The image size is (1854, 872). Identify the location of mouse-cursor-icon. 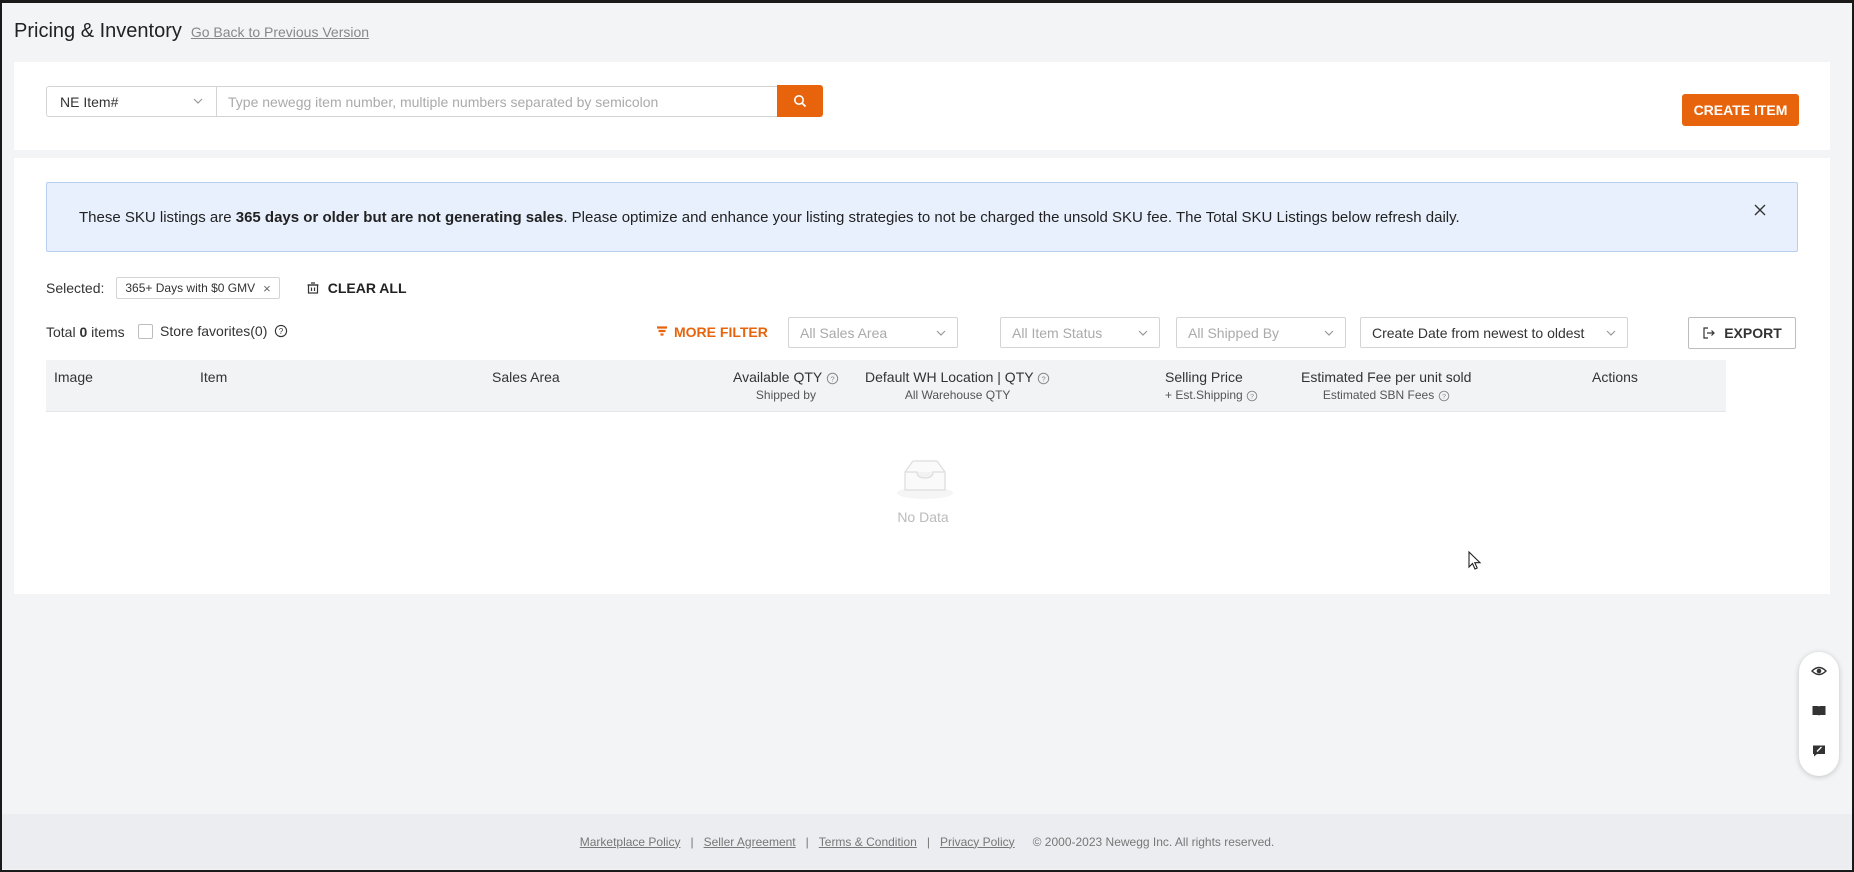
(1475, 560).